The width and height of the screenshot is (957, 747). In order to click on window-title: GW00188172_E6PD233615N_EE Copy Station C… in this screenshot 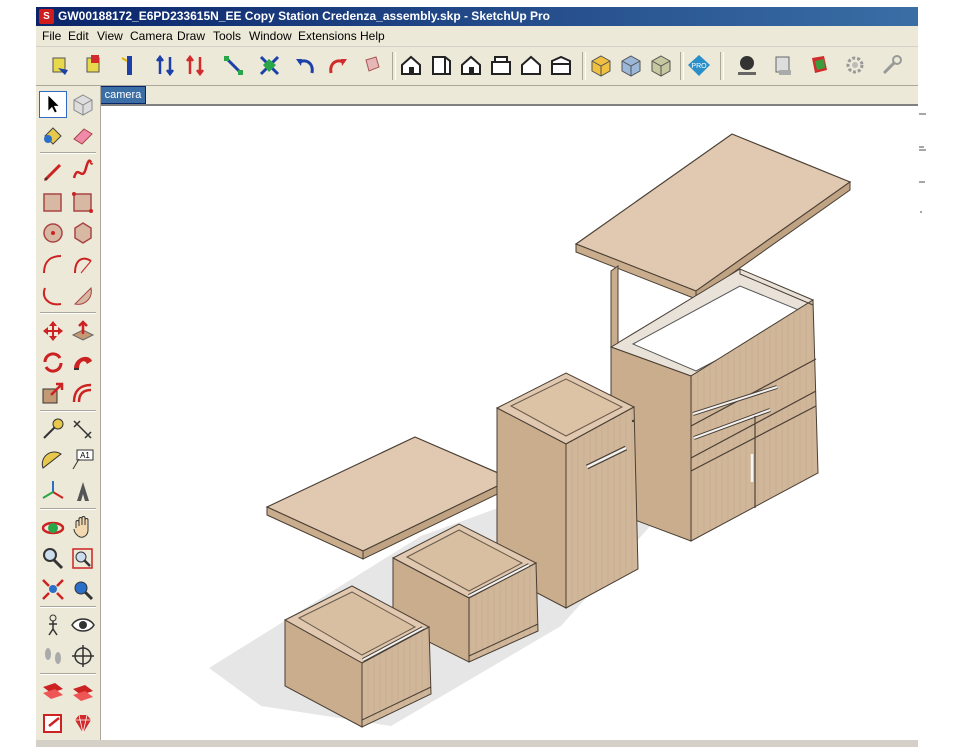, I will do `click(304, 16)`.